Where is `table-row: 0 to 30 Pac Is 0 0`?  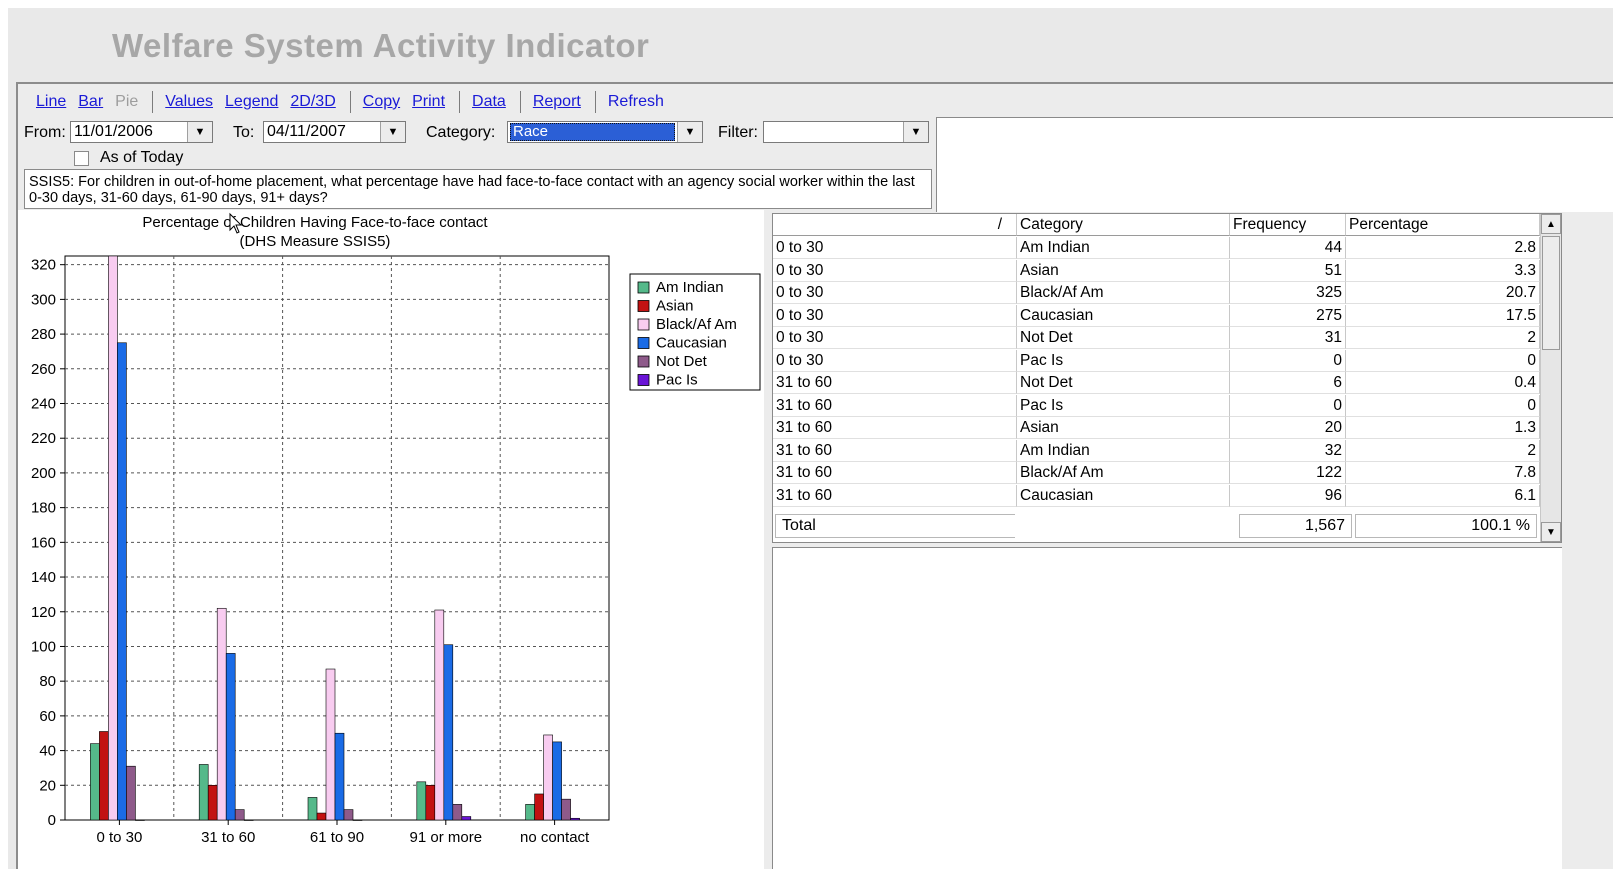
table-row: 0 to 30 Pac Is 0 0 is located at coordinates (1156, 360).